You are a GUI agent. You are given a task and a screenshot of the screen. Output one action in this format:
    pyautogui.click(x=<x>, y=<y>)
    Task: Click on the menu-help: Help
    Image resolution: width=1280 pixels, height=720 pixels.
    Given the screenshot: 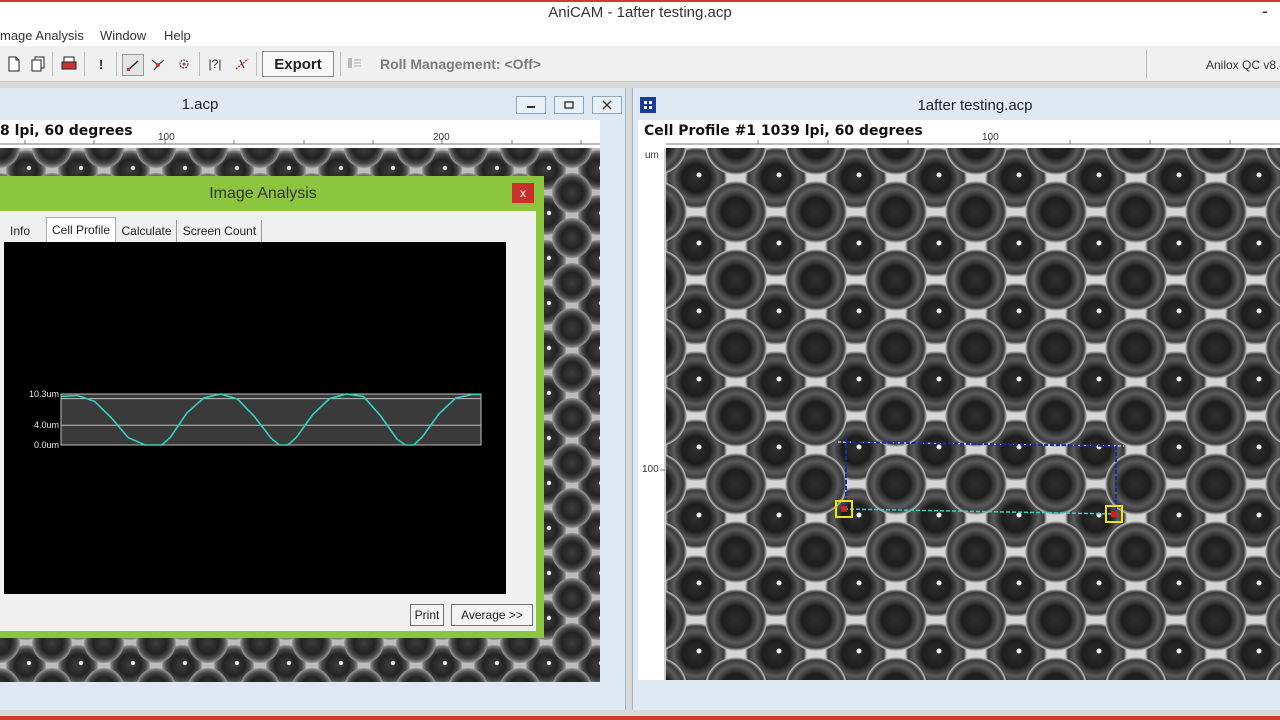 What is the action you would take?
    pyautogui.click(x=177, y=35)
    